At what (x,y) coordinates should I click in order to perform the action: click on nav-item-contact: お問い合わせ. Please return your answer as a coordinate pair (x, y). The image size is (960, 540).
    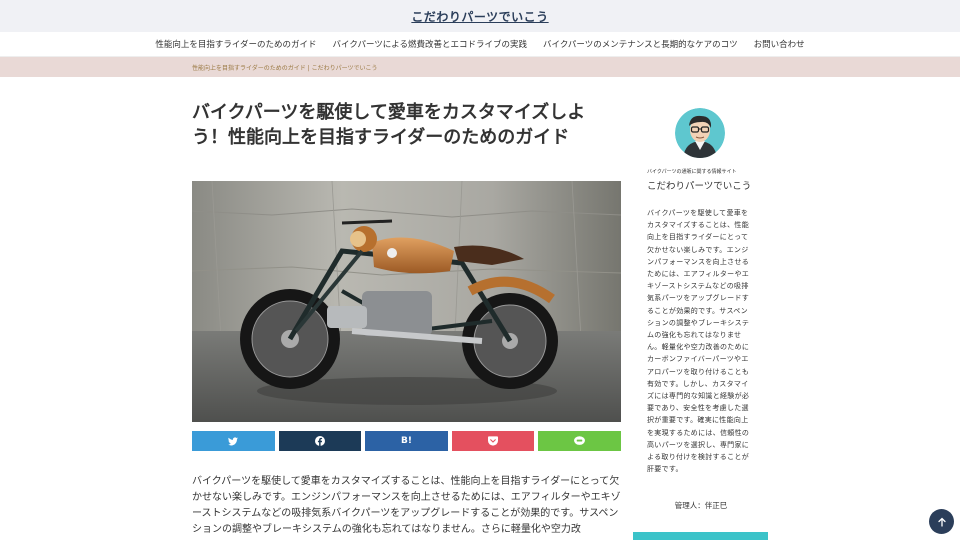
    Looking at the image, I should click on (779, 44).